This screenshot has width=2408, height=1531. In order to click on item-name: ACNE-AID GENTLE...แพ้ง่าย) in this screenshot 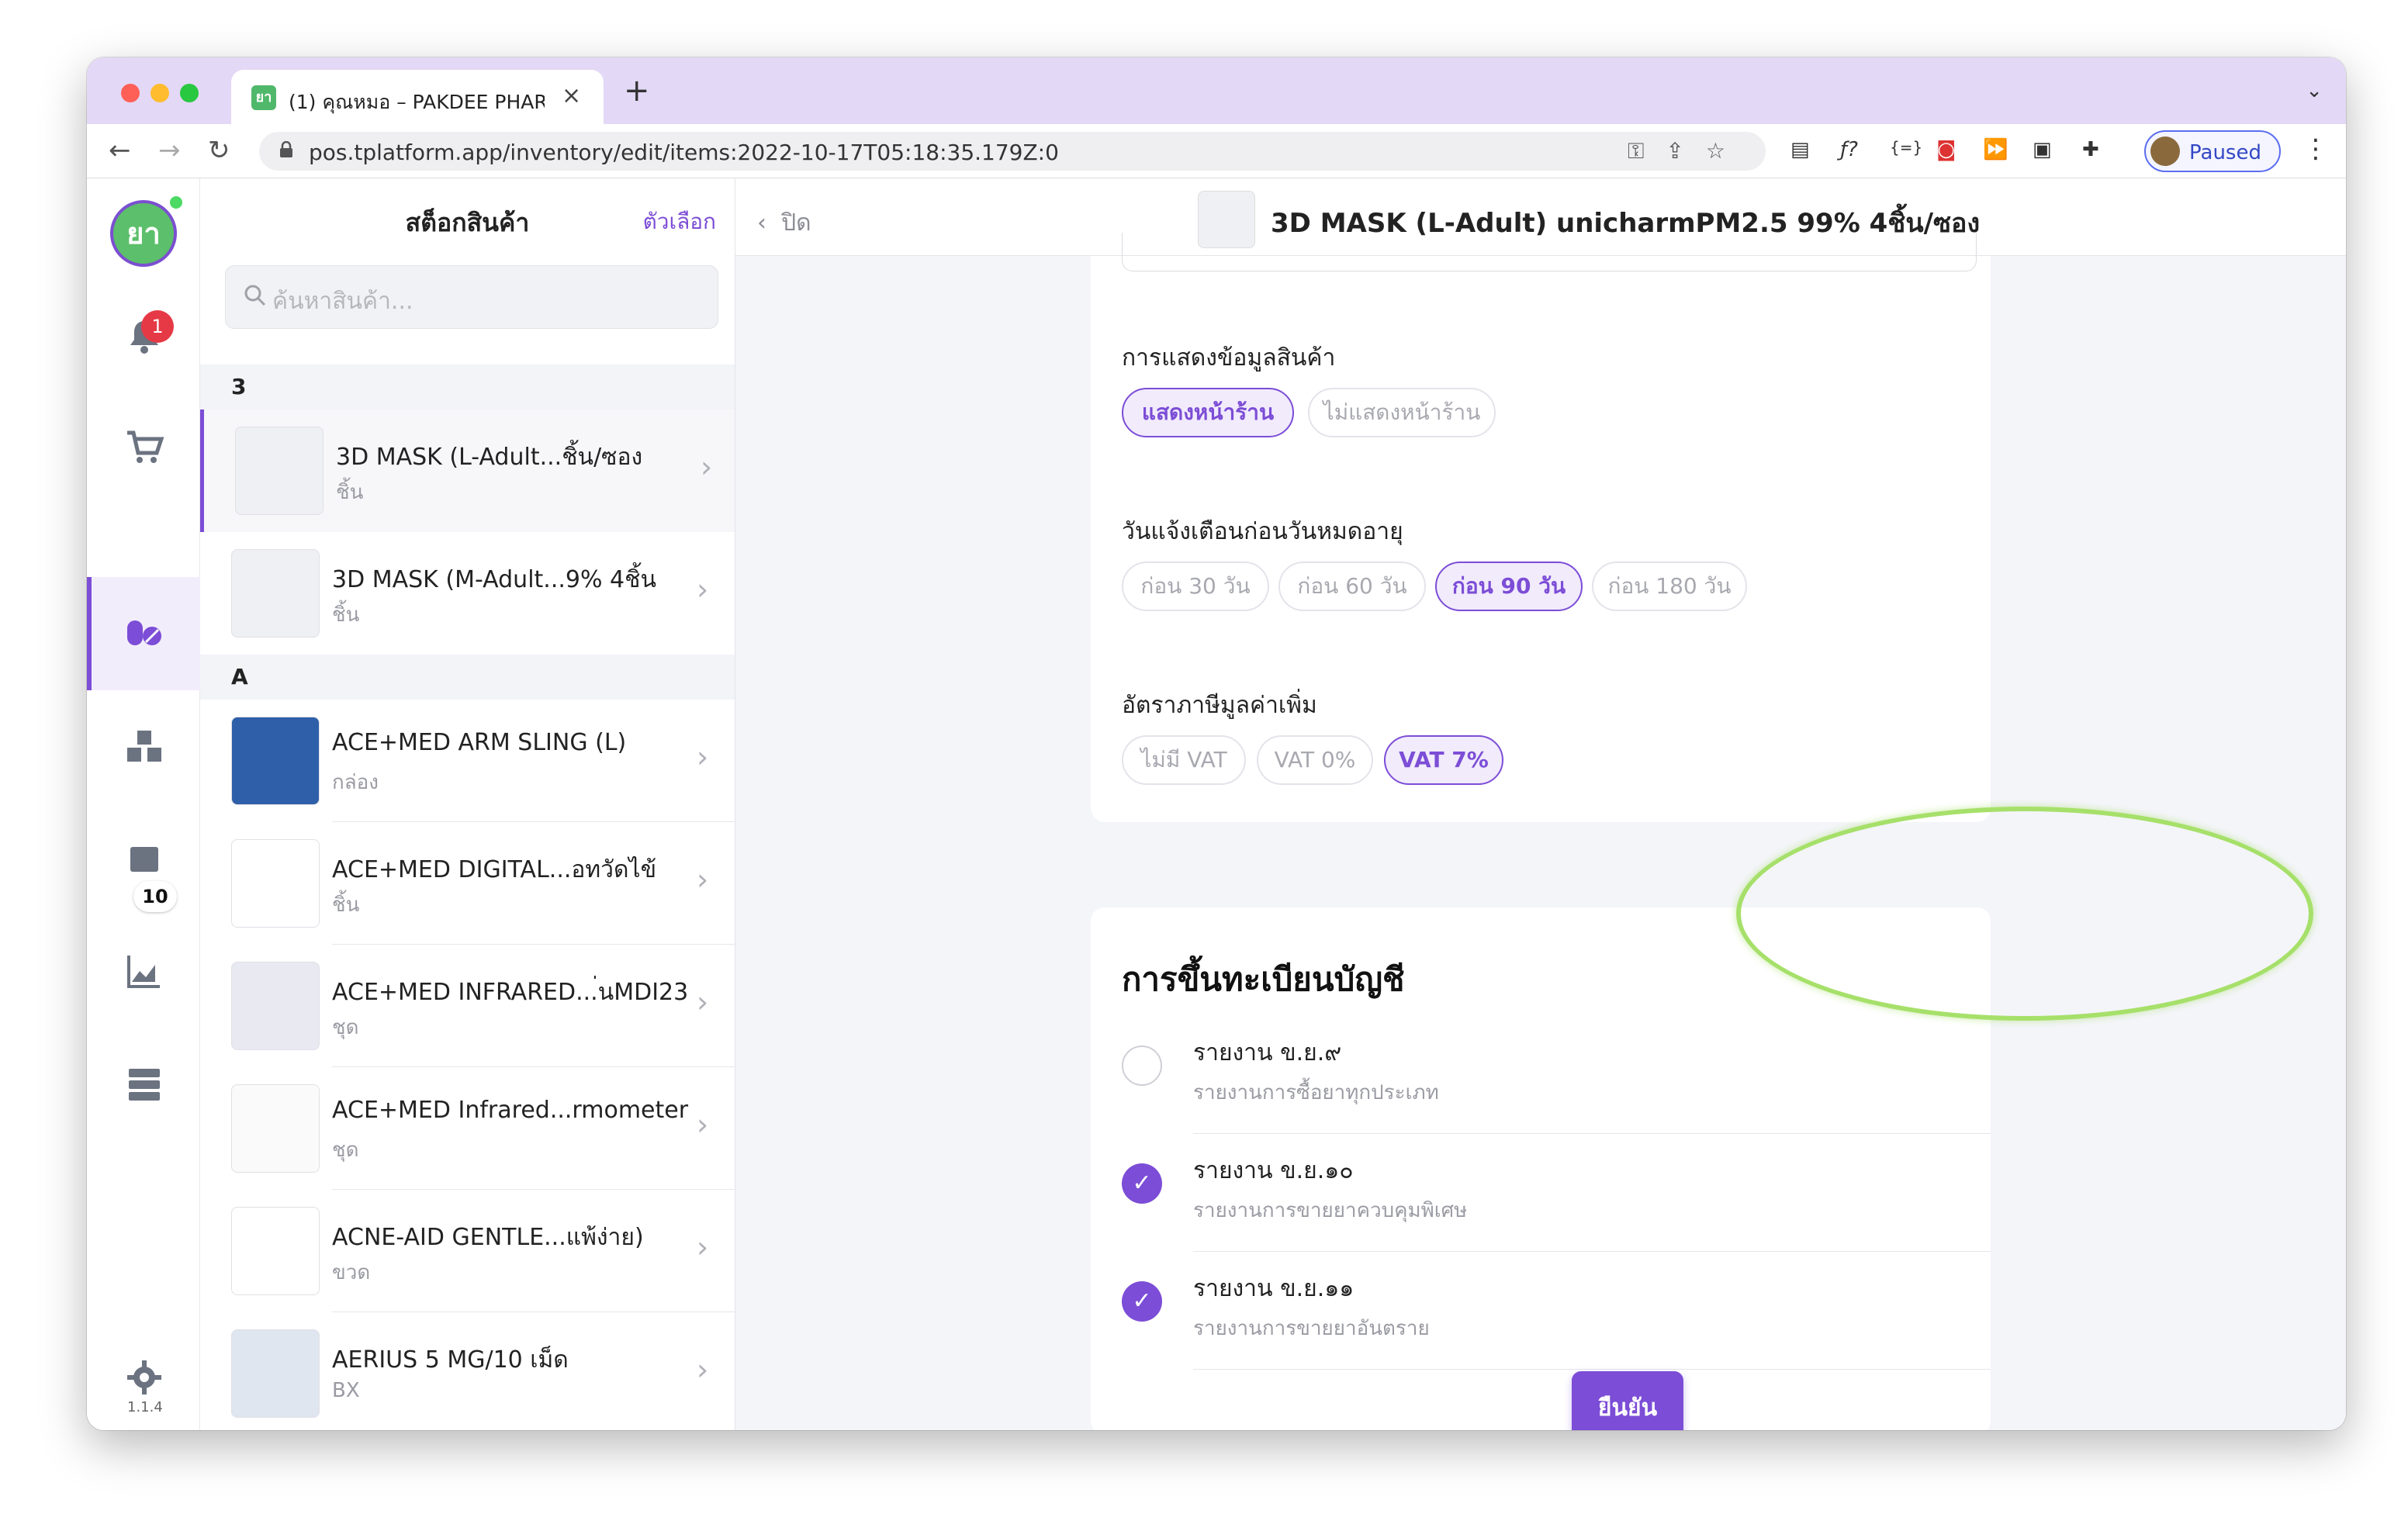, I will do `click(488, 1237)`.